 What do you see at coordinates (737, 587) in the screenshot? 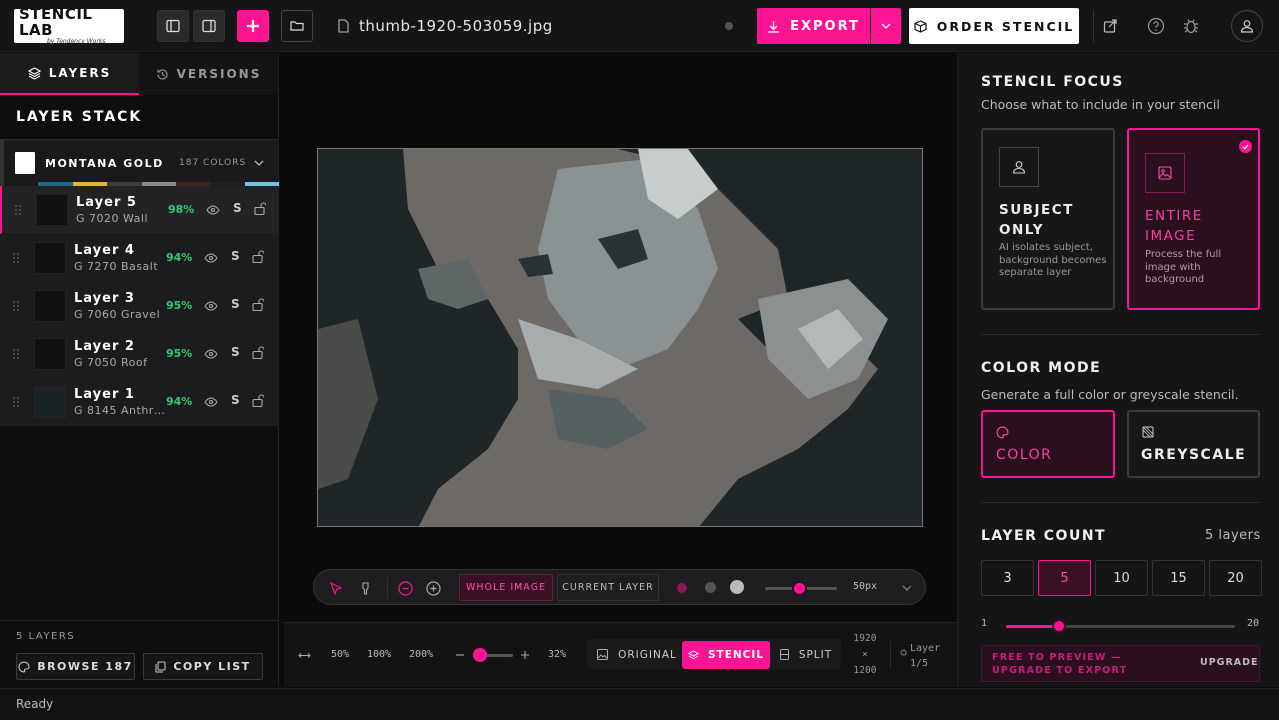
I see `brush-size-large` at bounding box center [737, 587].